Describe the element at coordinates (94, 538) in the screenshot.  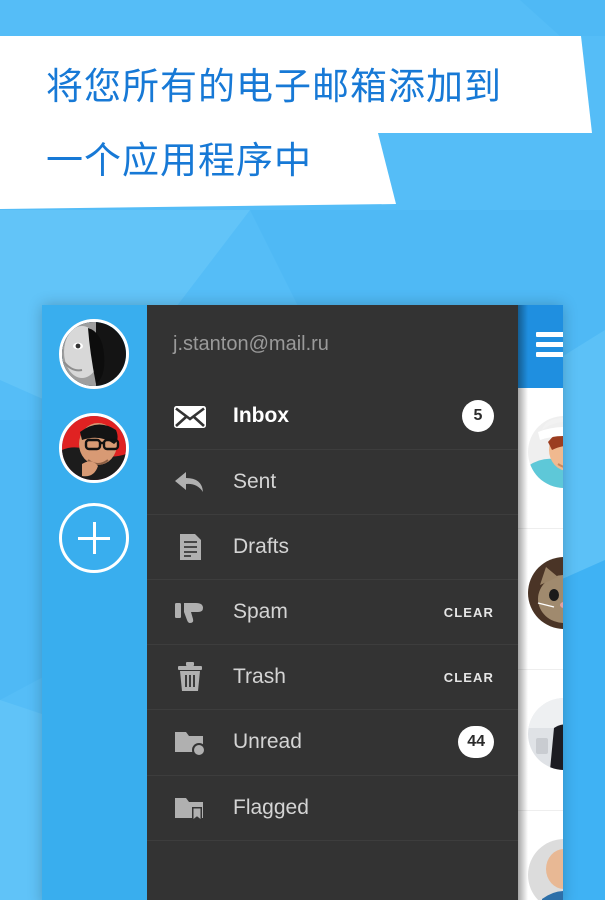
I see `add-account-button` at that location.